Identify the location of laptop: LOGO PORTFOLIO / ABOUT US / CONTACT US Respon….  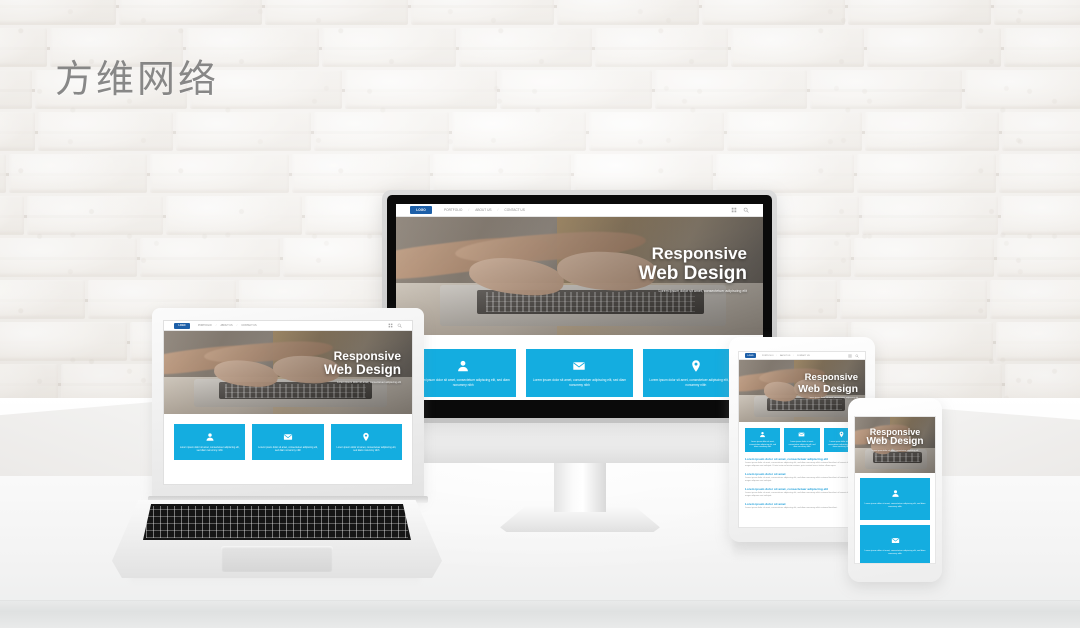
(277, 448).